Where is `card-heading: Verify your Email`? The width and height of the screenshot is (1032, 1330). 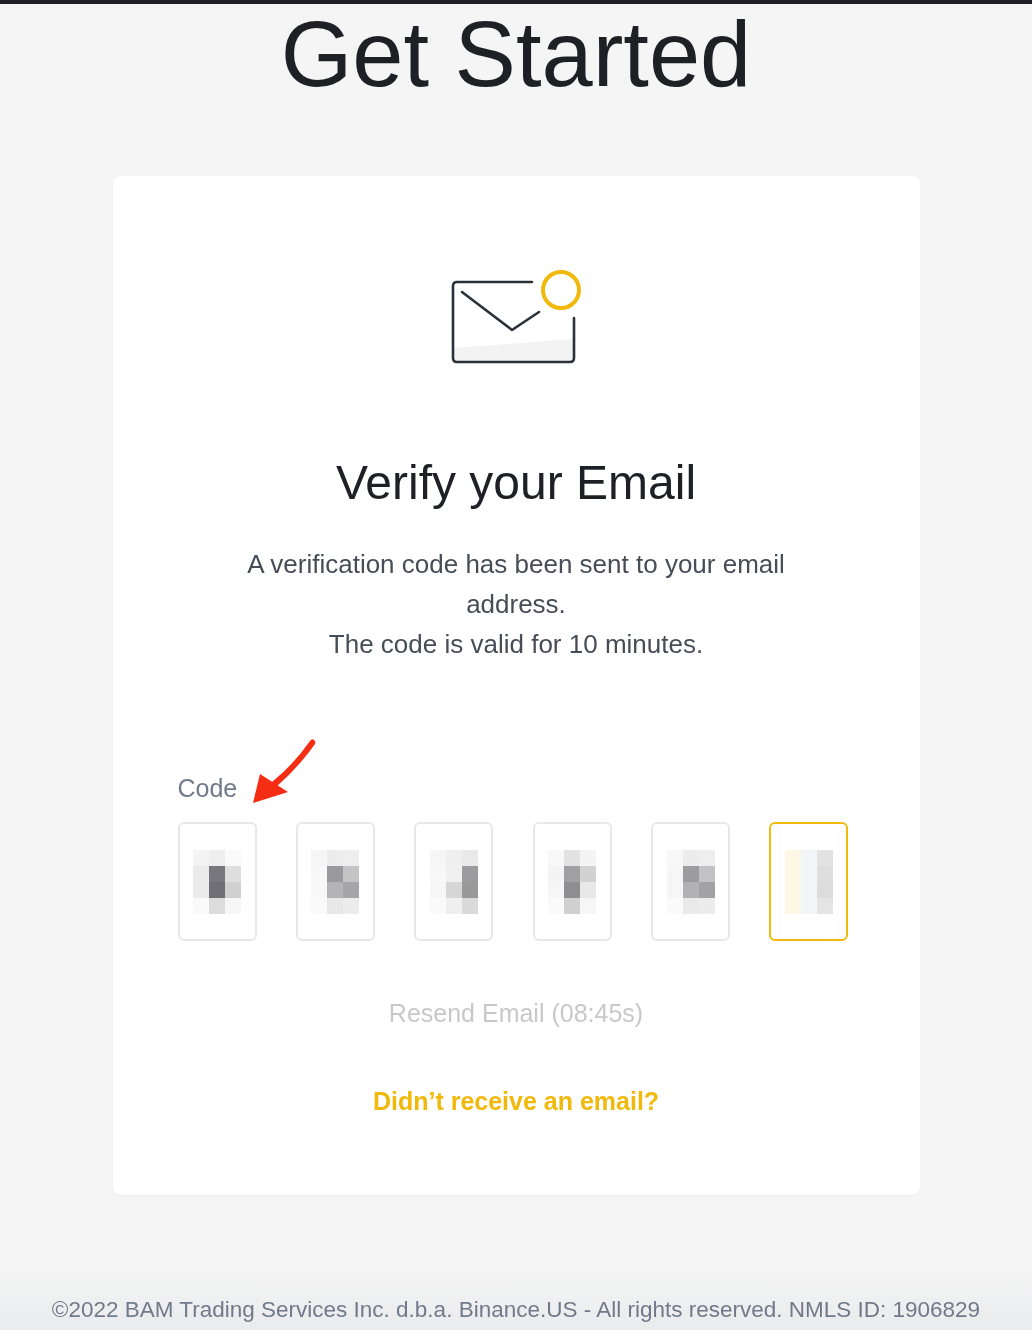
card-heading: Verify your Email is located at coordinates (516, 483).